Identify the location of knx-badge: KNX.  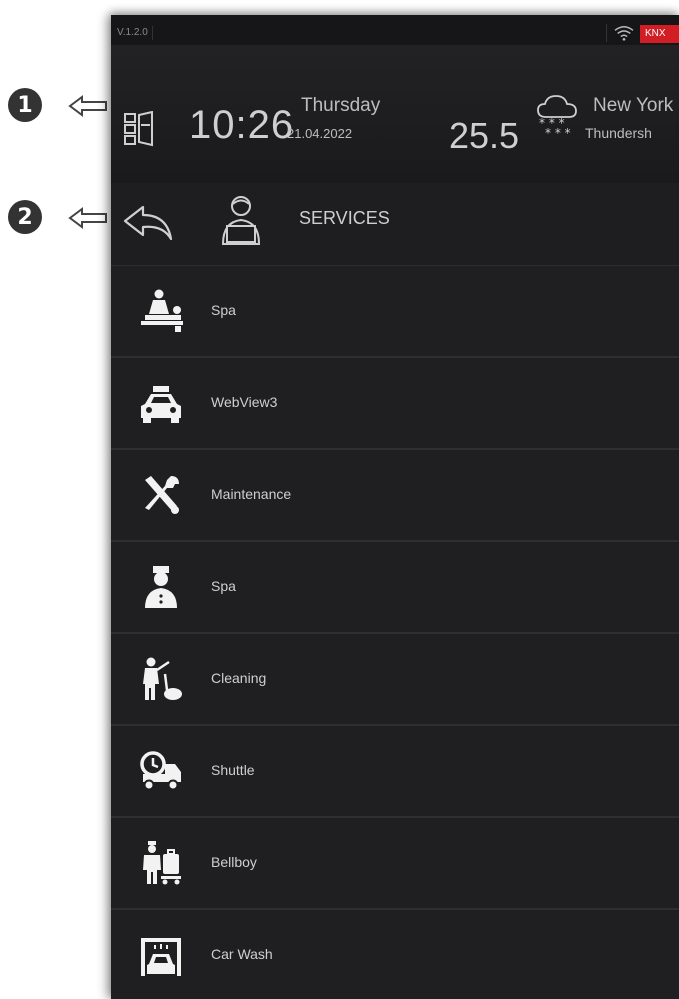
(659, 34).